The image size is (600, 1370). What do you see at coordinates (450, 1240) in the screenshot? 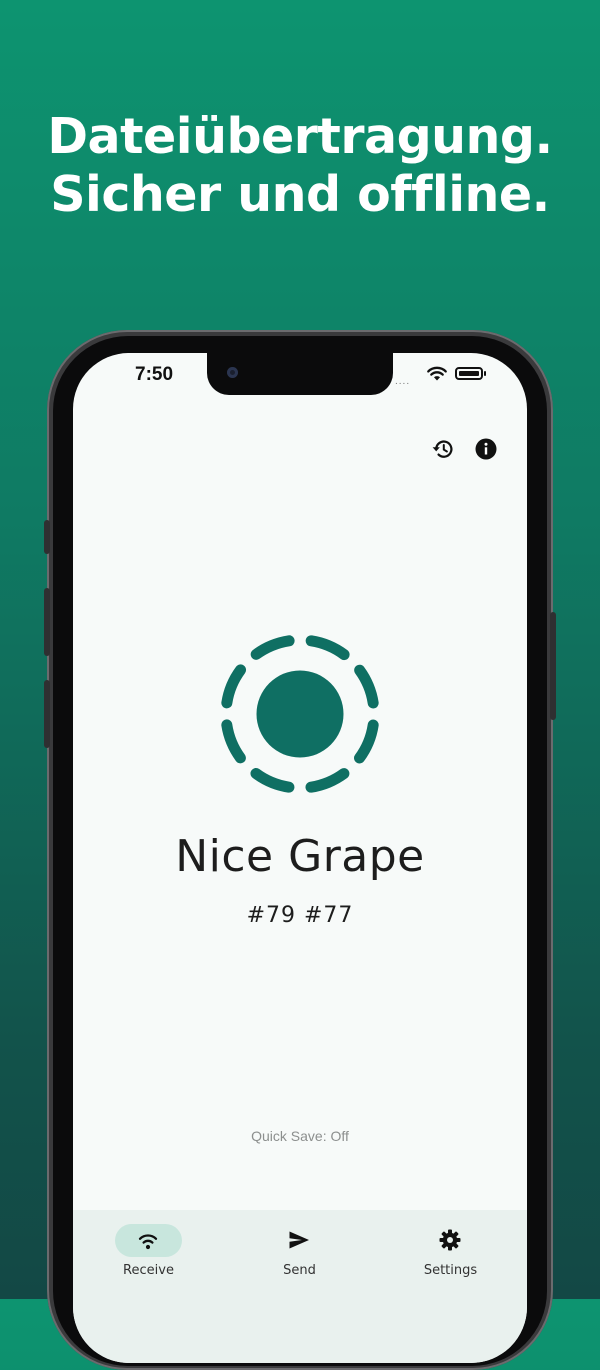
I see `gear-icon` at bounding box center [450, 1240].